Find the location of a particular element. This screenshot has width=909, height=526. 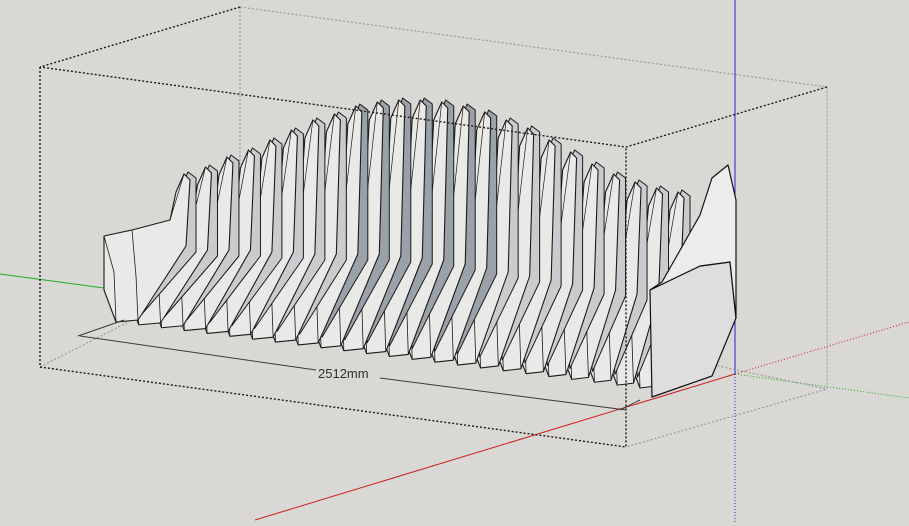

axis-x-red-dotted is located at coordinates (821, 348).